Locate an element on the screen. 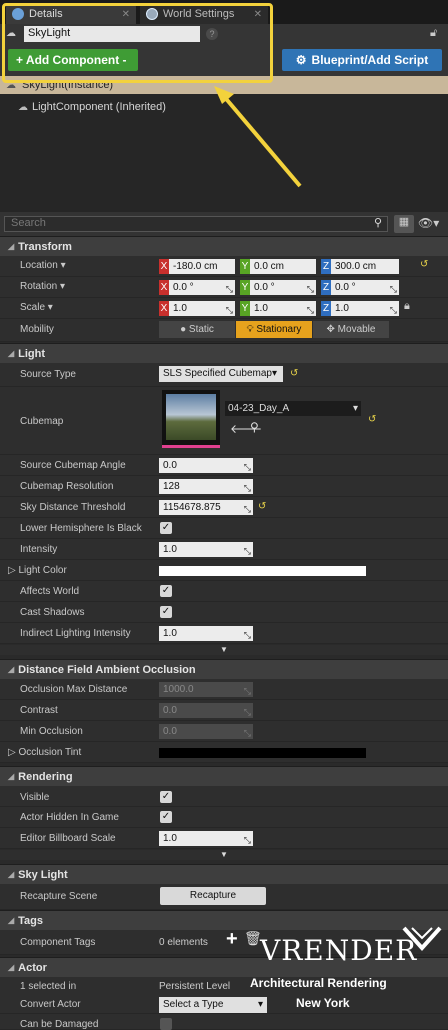 The height and width of the screenshot is (1030, 448). section-title: Transform is located at coordinates (45, 246).